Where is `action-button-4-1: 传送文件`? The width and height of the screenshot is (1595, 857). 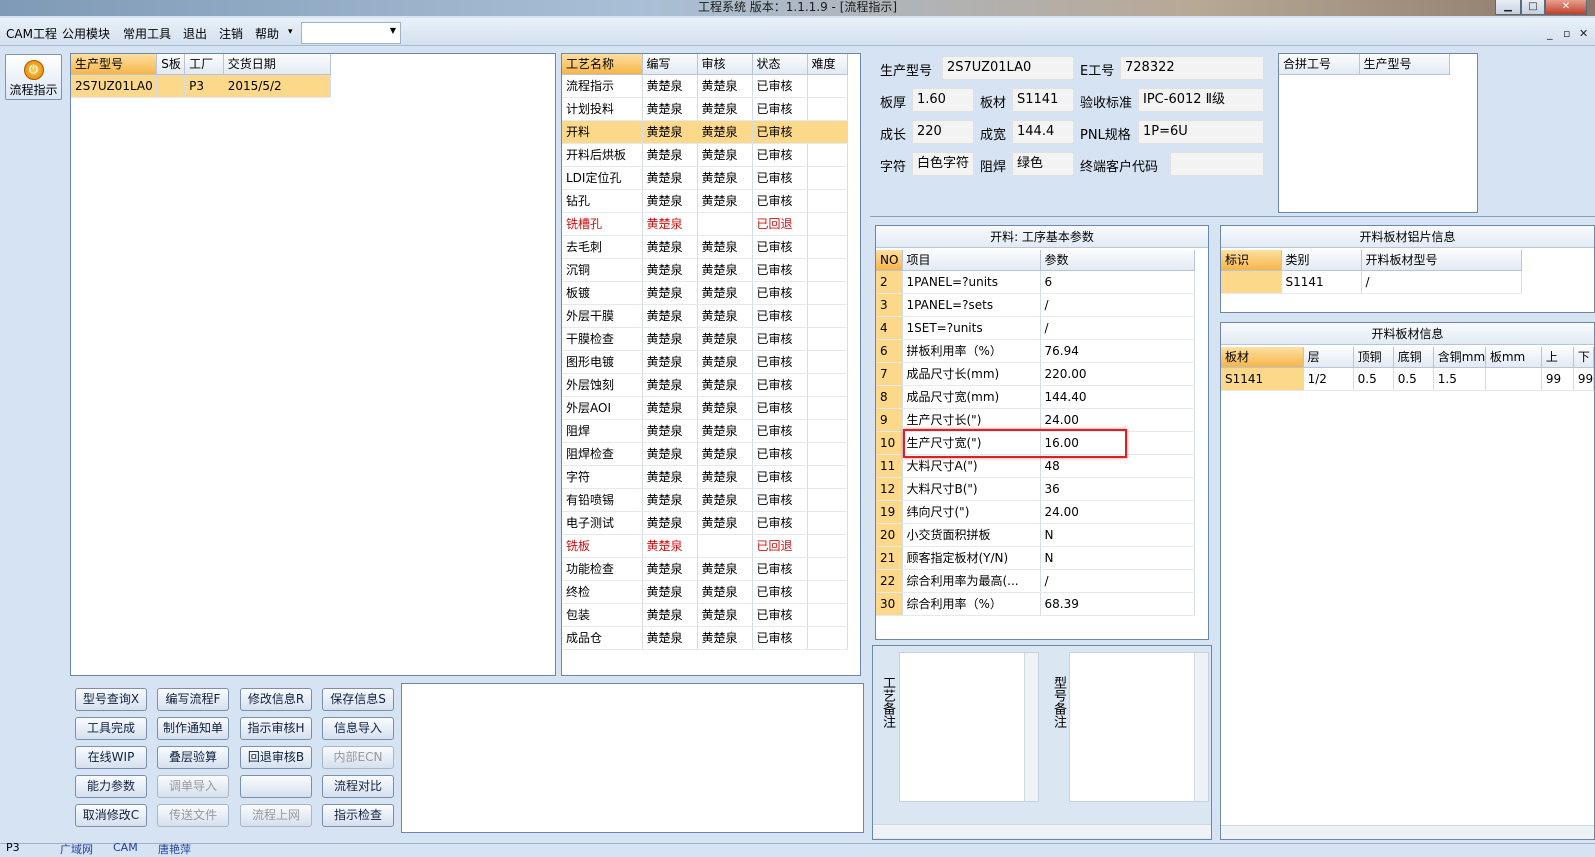
action-button-4-1: 传送文件 is located at coordinates (193, 815).